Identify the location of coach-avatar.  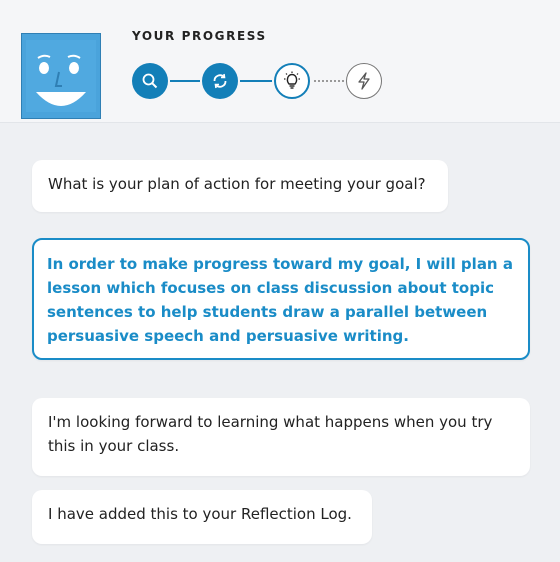
(61, 76).